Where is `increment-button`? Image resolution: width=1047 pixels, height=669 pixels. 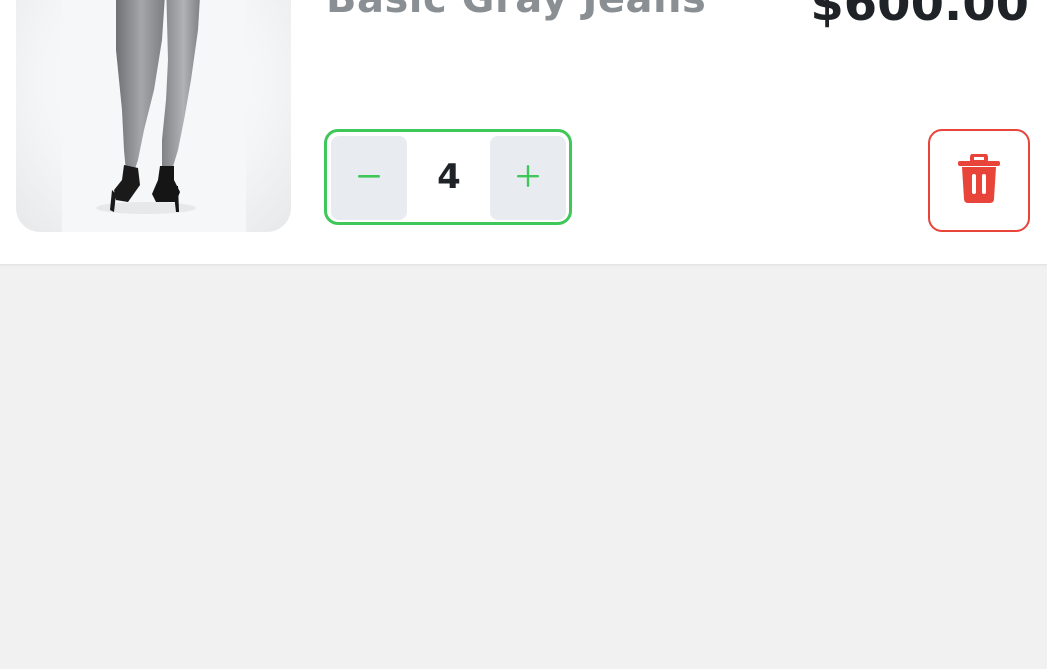 increment-button is located at coordinates (528, 178).